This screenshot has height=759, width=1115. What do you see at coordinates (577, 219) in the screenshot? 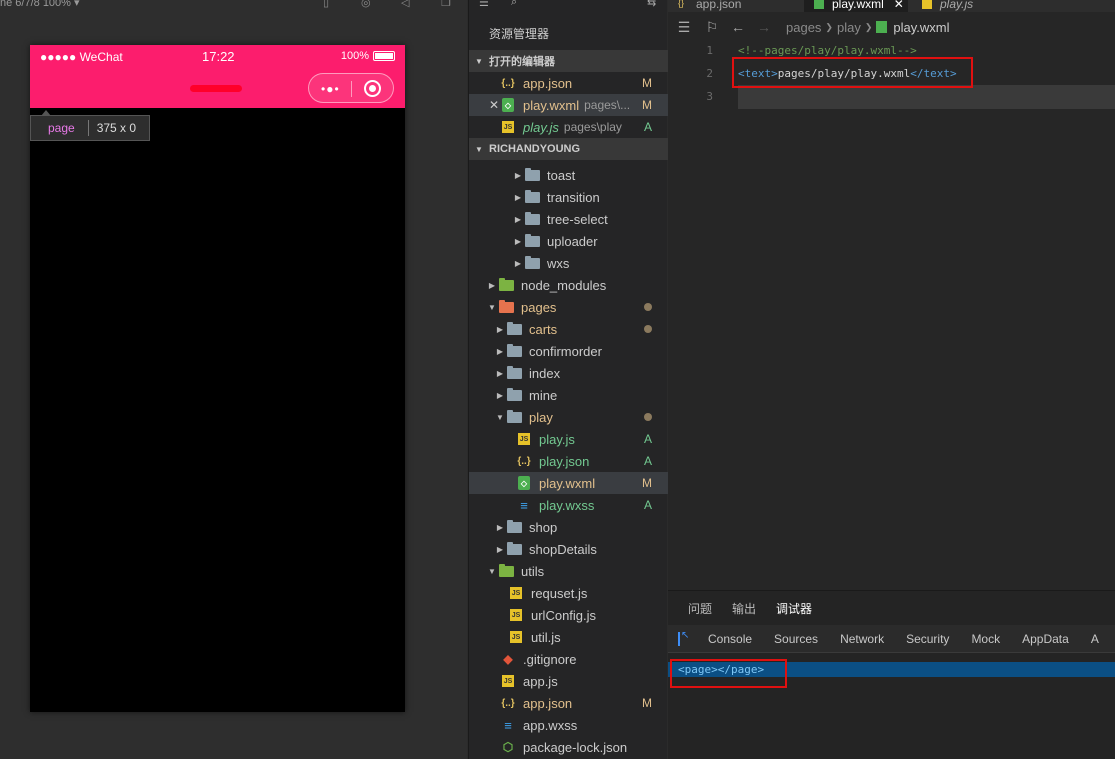
I see `folder-name: tree-select` at bounding box center [577, 219].